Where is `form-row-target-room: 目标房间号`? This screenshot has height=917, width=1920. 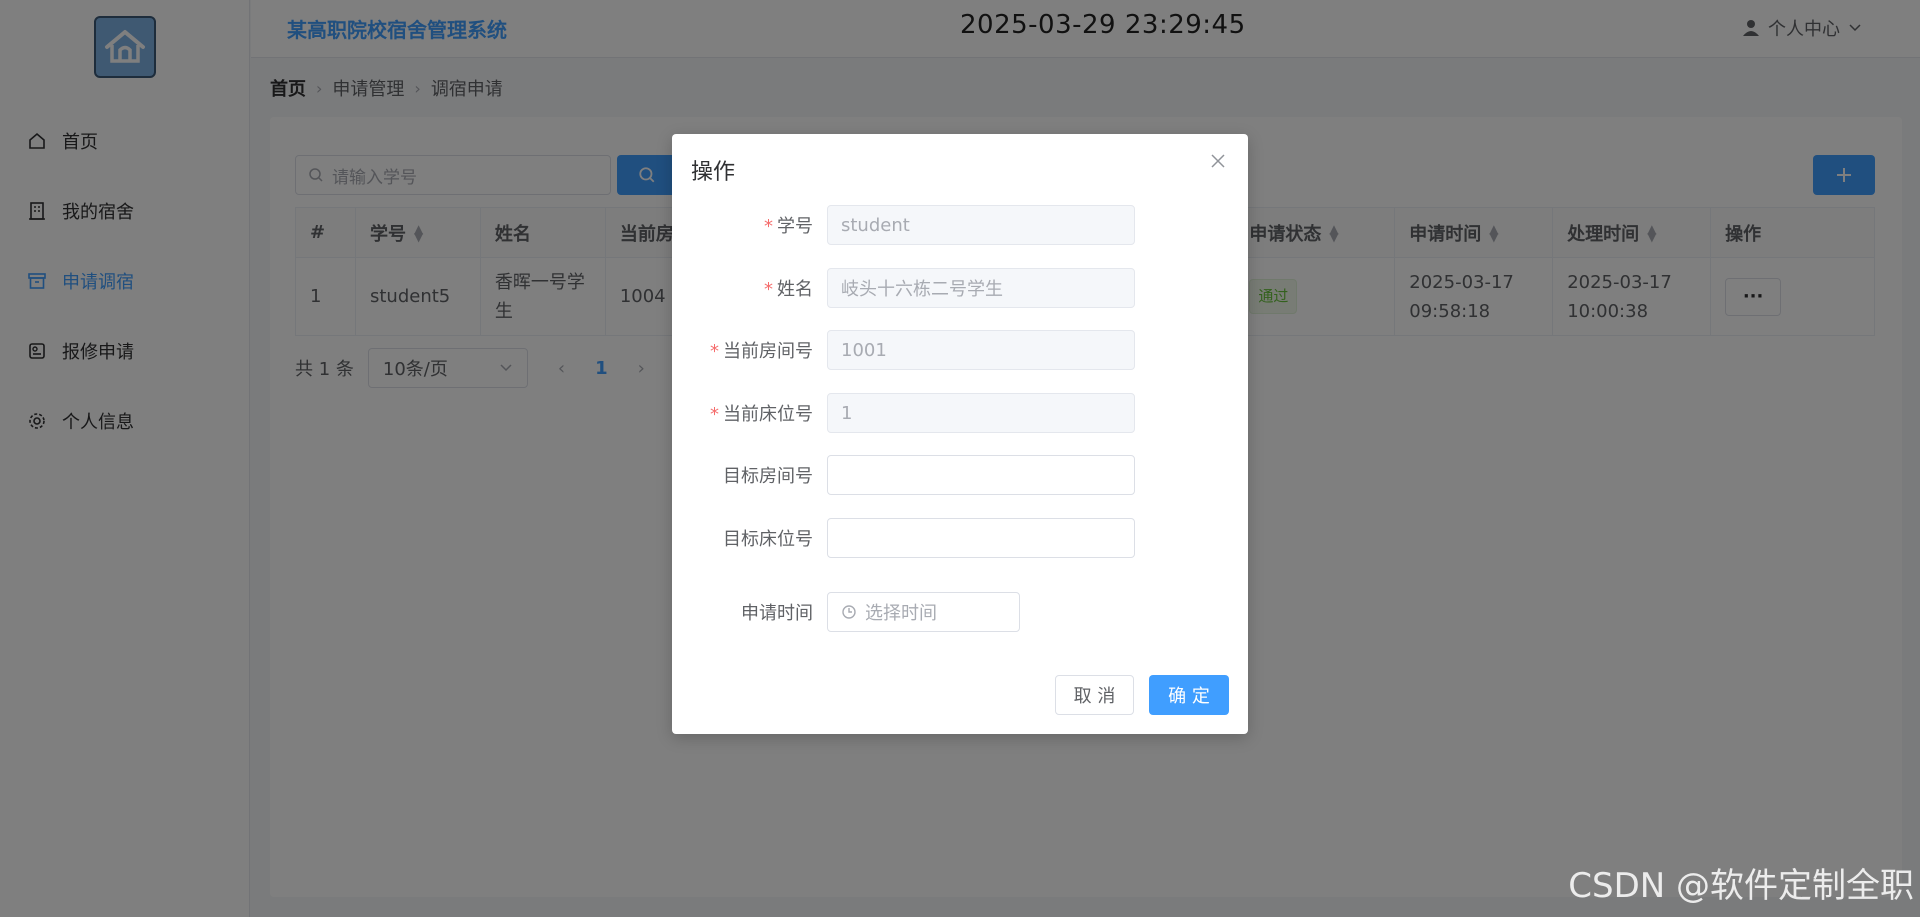 form-row-target-room: 目标房间号 is located at coordinates (960, 475).